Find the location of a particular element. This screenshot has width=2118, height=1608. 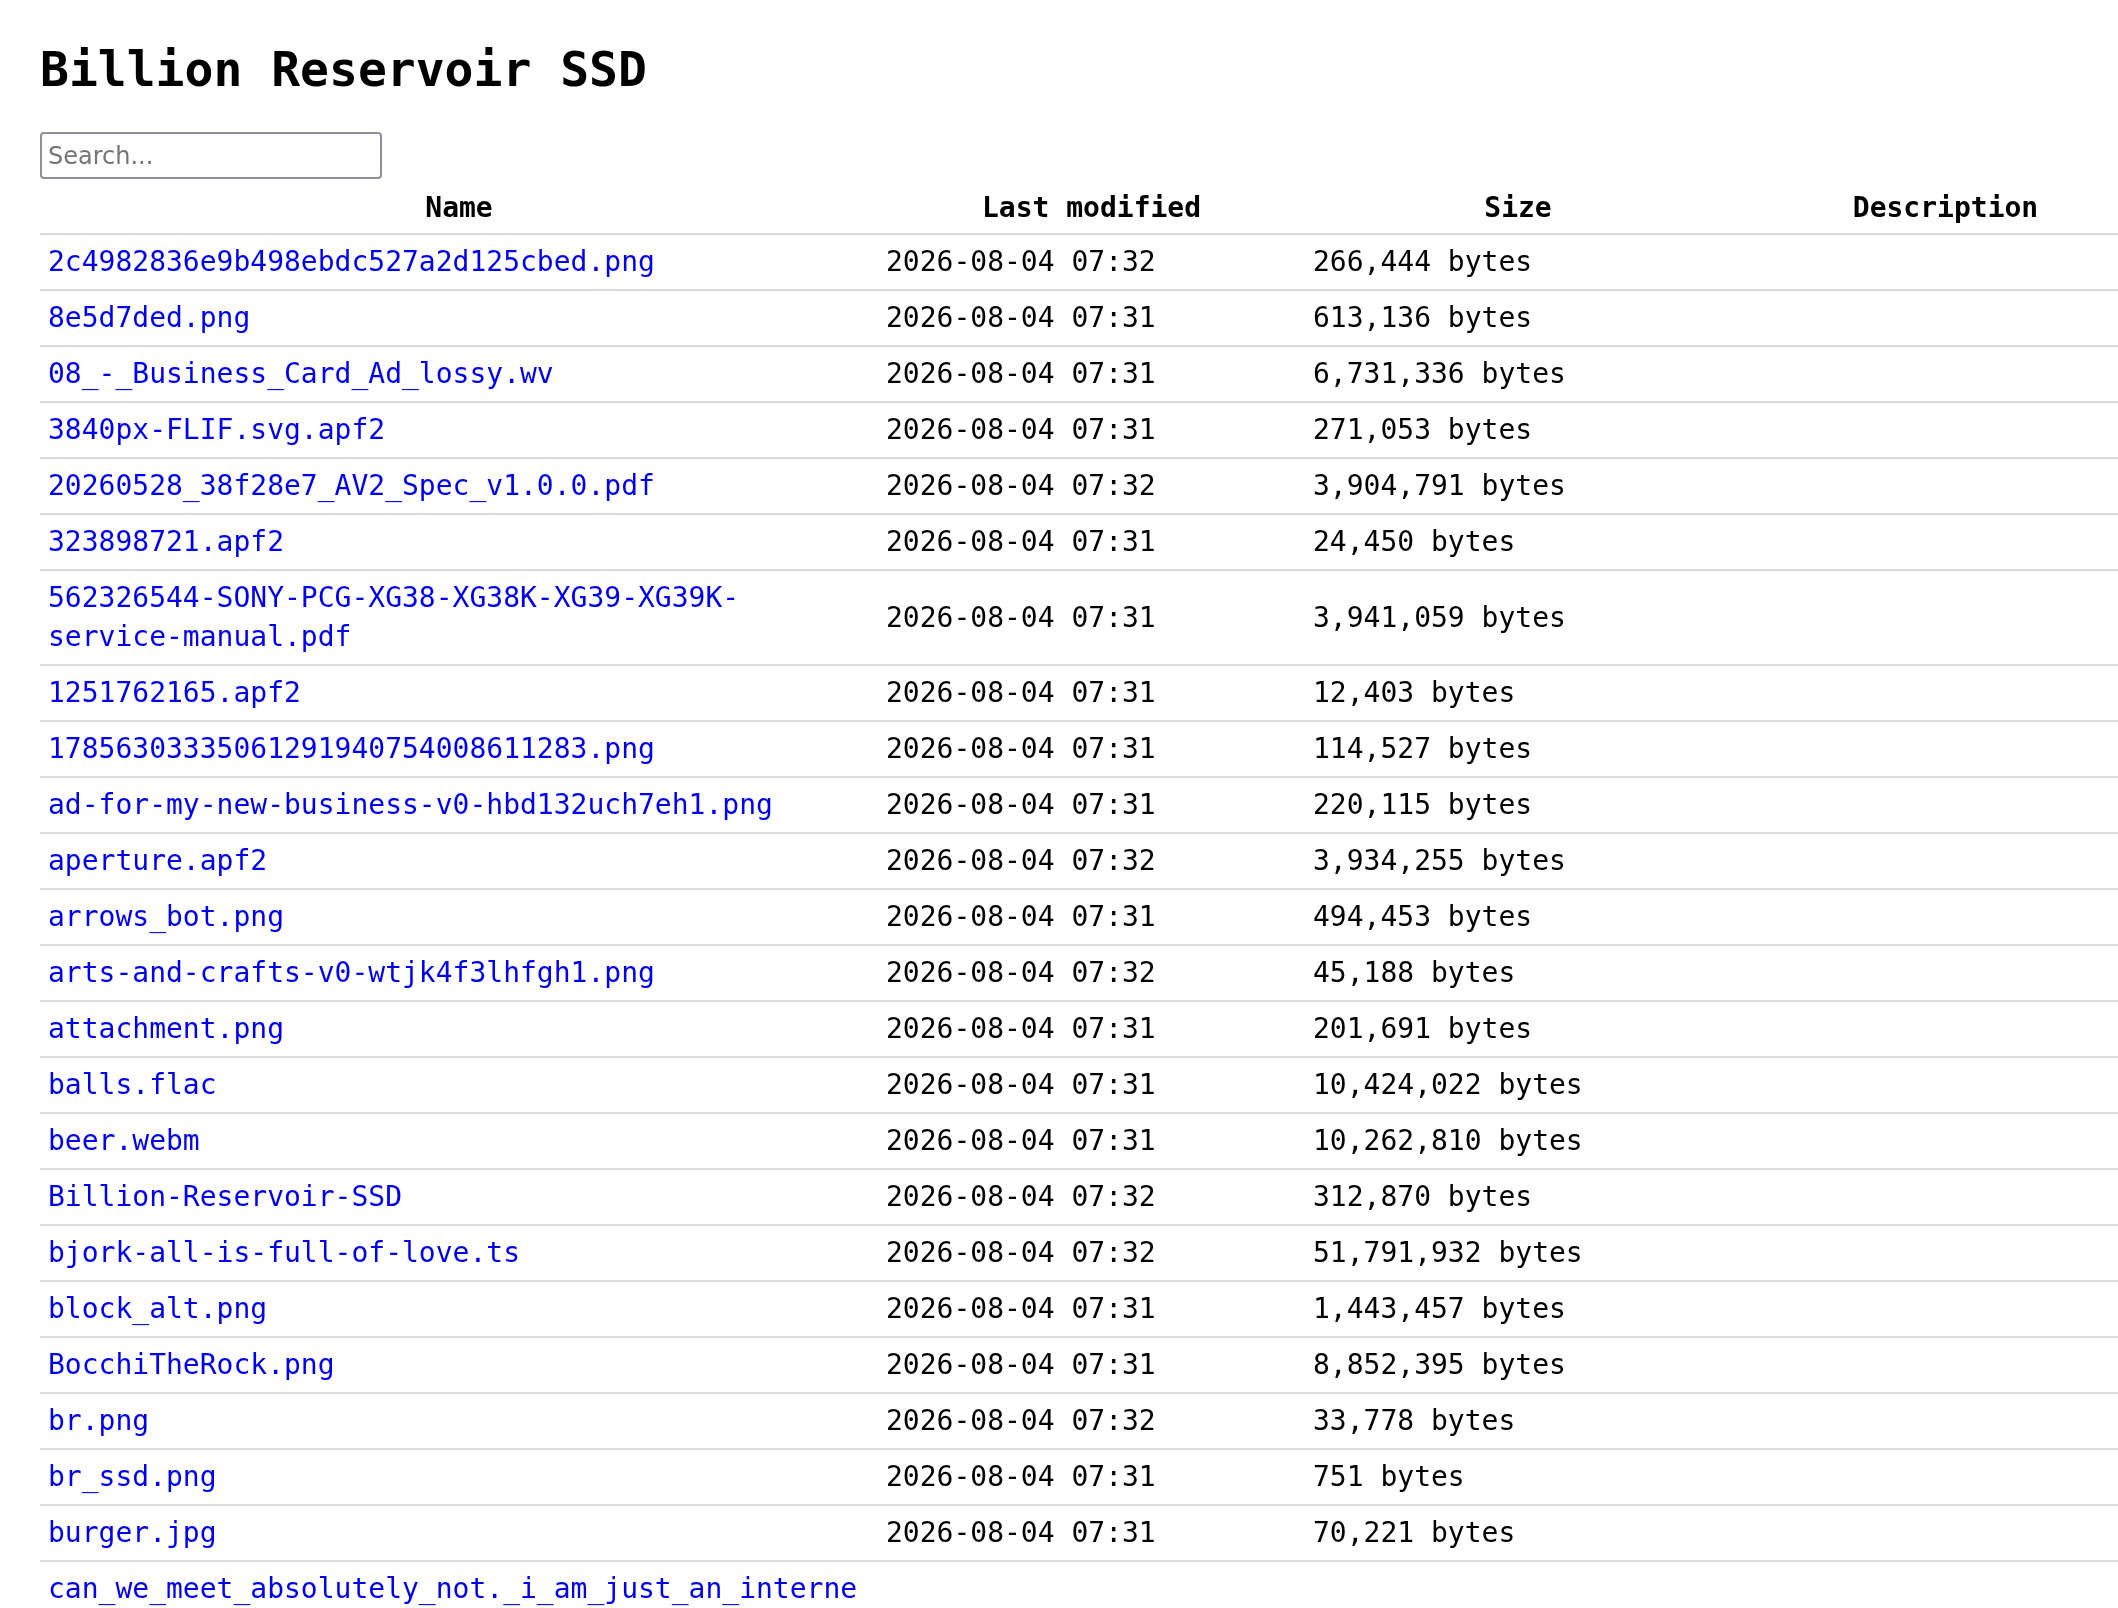

file-link: 562326544-SONY-PCG-XG38-XG38K-XG39-XG39K-service-manual.pdf is located at coordinates (459, 617).